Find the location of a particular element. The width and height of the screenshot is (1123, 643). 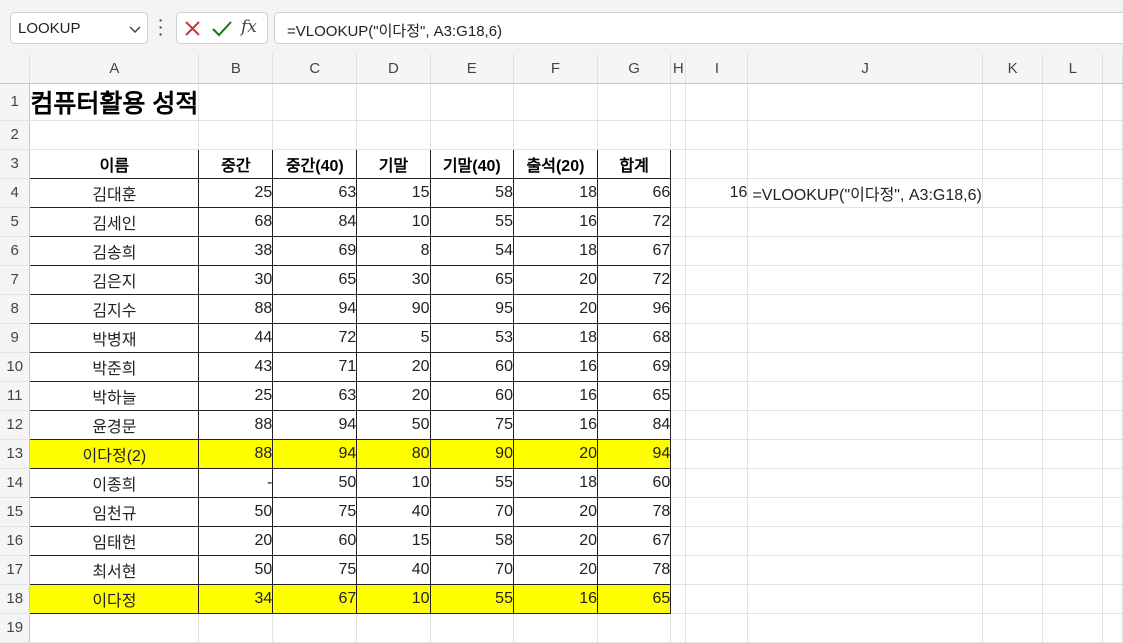

name-cell: 이종희 is located at coordinates (114, 482).